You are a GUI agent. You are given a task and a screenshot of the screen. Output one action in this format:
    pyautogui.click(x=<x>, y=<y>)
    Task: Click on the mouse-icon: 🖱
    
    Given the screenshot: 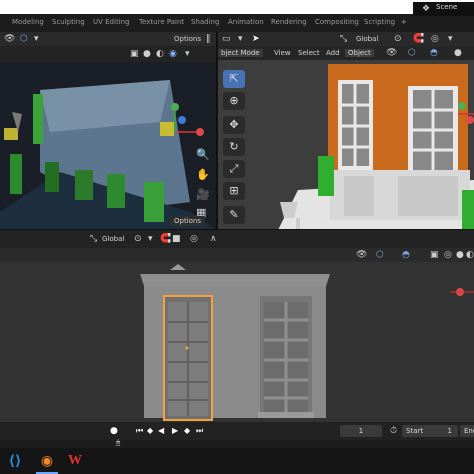 What is the action you would take?
    pyautogui.click(x=118, y=443)
    